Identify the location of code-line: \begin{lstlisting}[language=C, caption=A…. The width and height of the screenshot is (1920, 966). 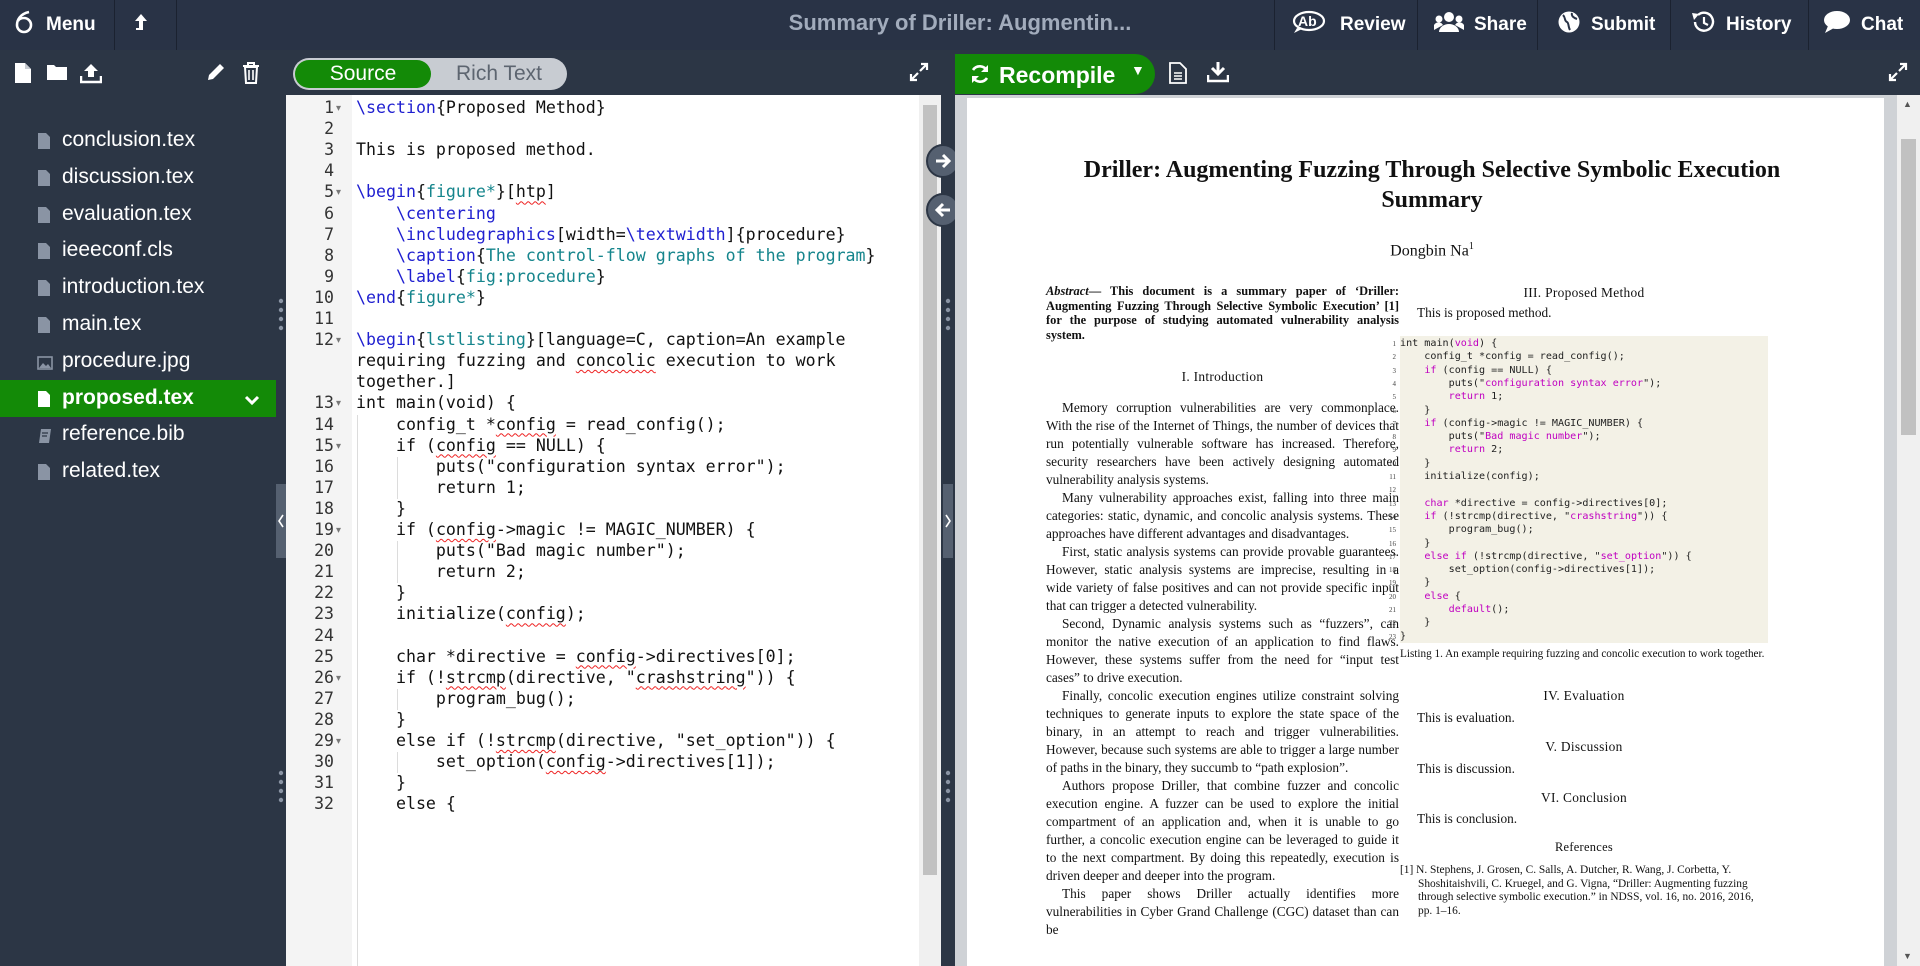
(601, 339).